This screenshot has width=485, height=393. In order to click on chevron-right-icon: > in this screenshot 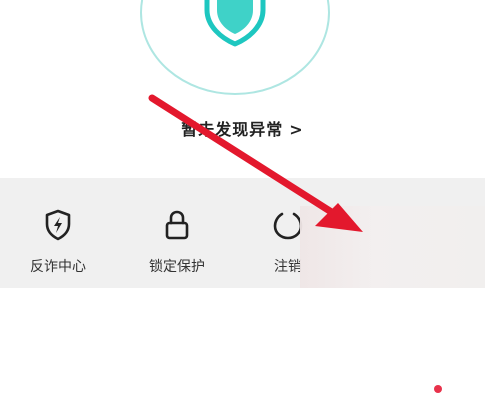, I will do `click(296, 129)`.